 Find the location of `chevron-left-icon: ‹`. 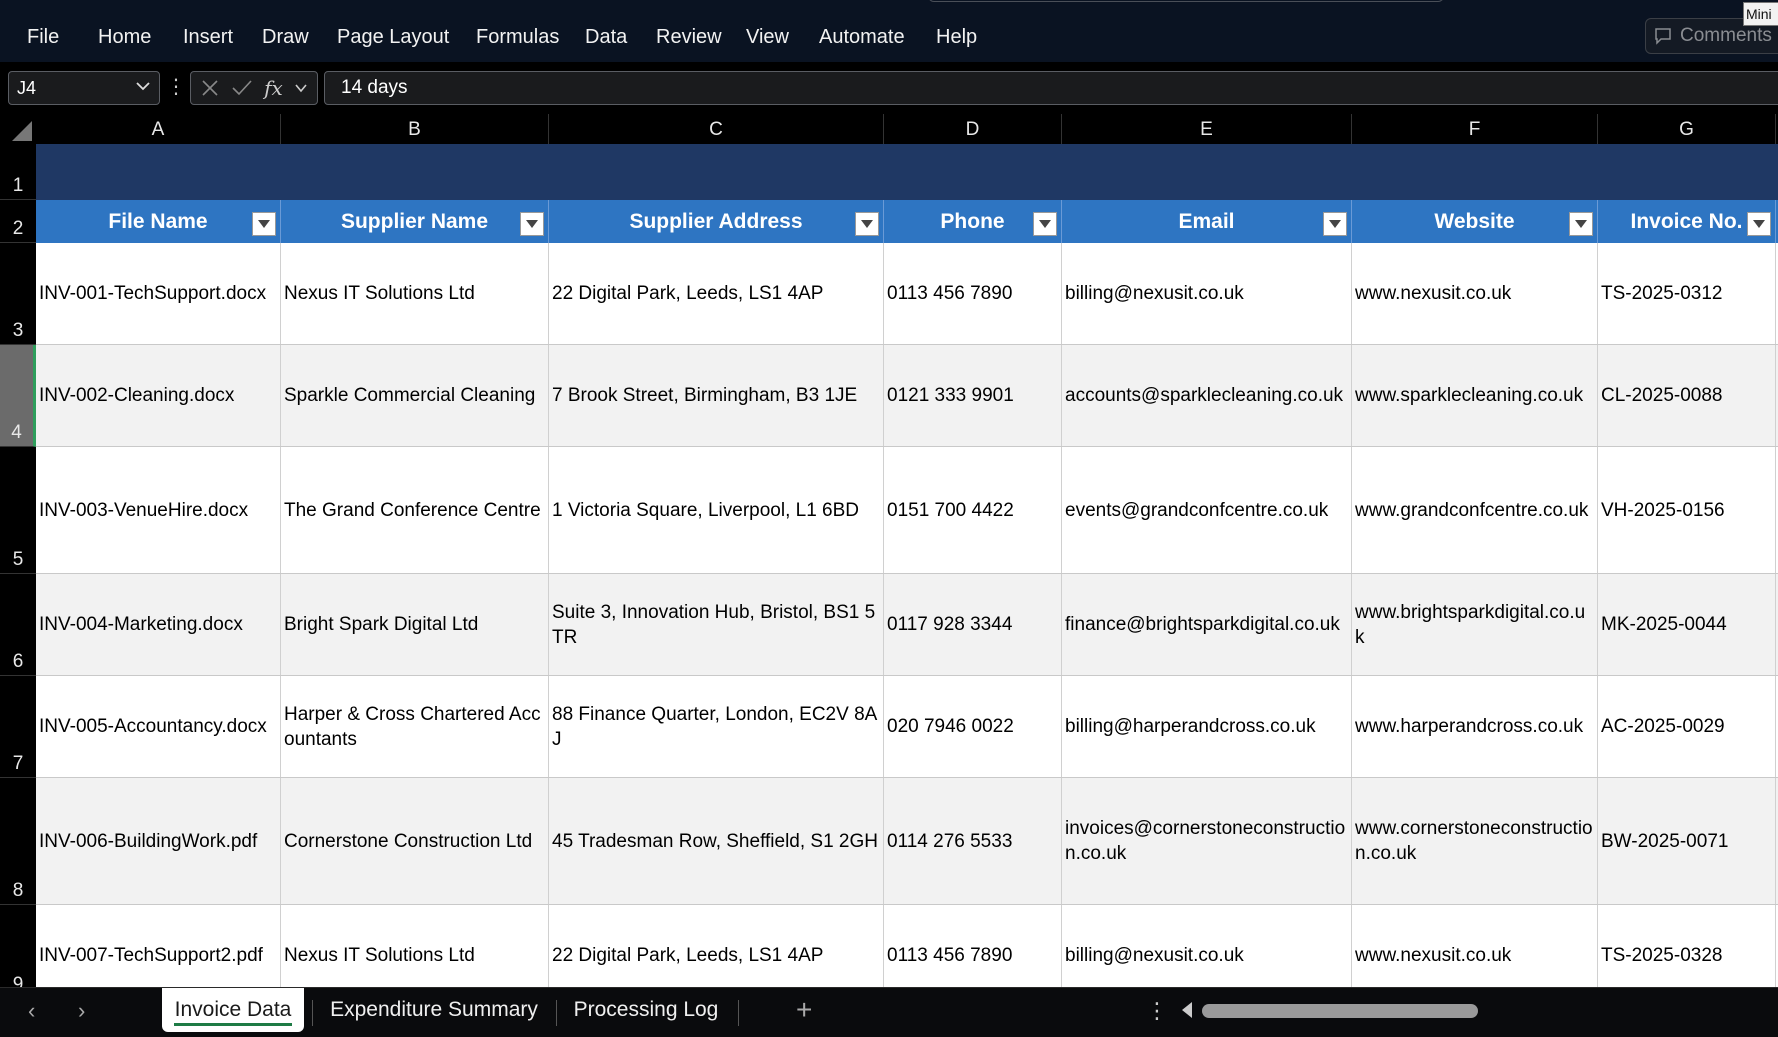

chevron-left-icon: ‹ is located at coordinates (31, 1011).